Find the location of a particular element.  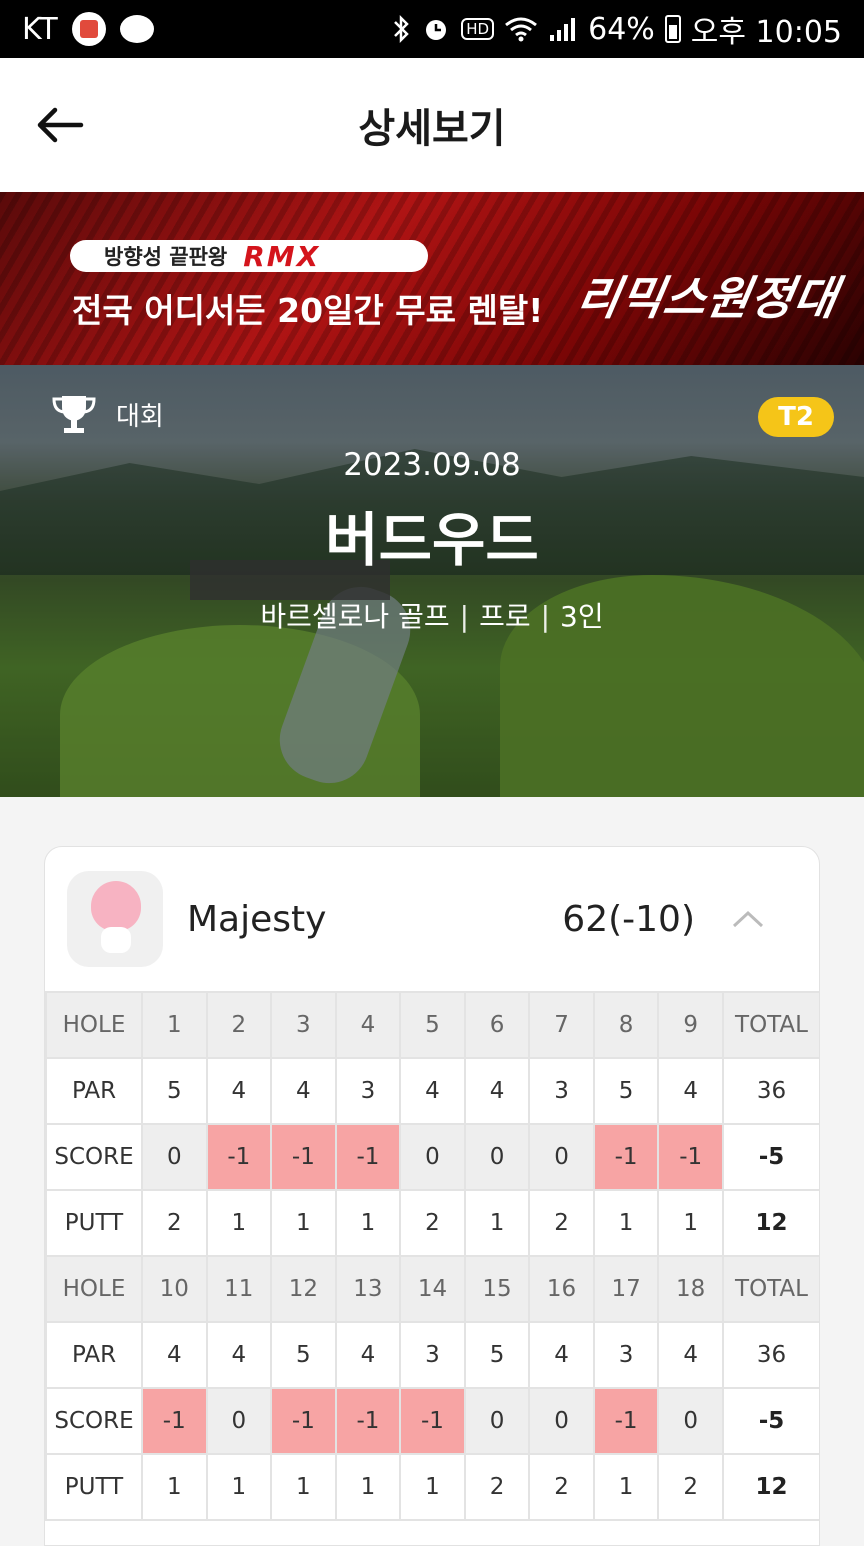

scorecard-back-putt-row: PUTT 1 1 1 1 1 2 2 1 2 12 is located at coordinates (432, 1487).